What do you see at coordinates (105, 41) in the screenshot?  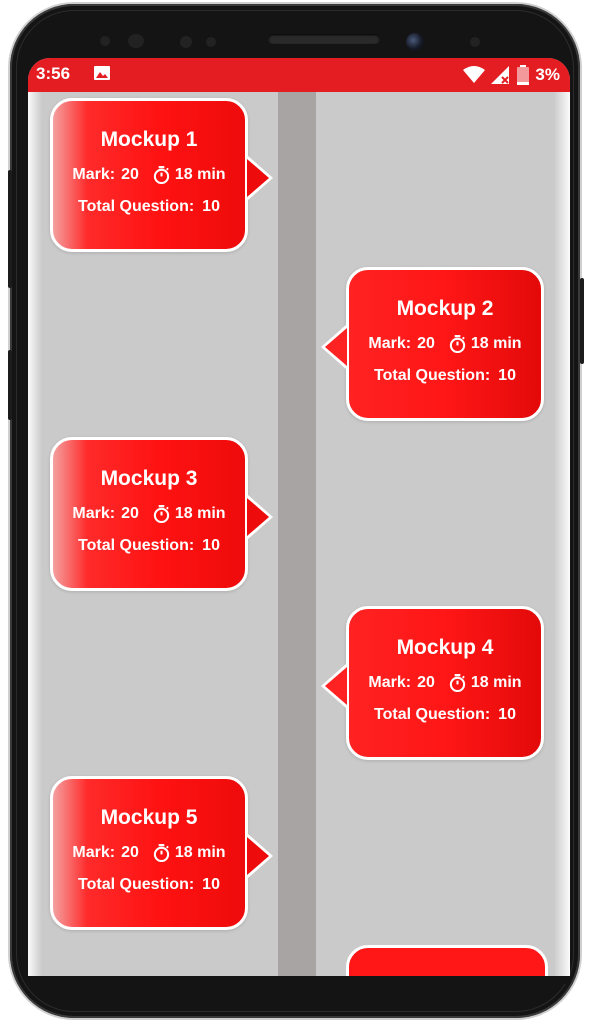 I see `proximity-sensor` at bounding box center [105, 41].